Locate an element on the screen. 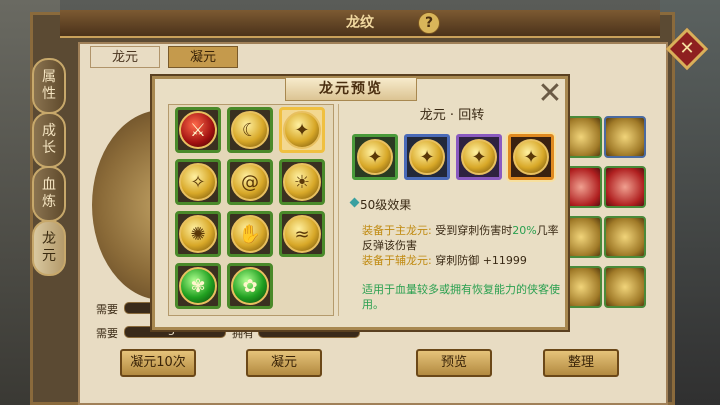  main-core-label: 装备于主龙元: is located at coordinates (397, 230).